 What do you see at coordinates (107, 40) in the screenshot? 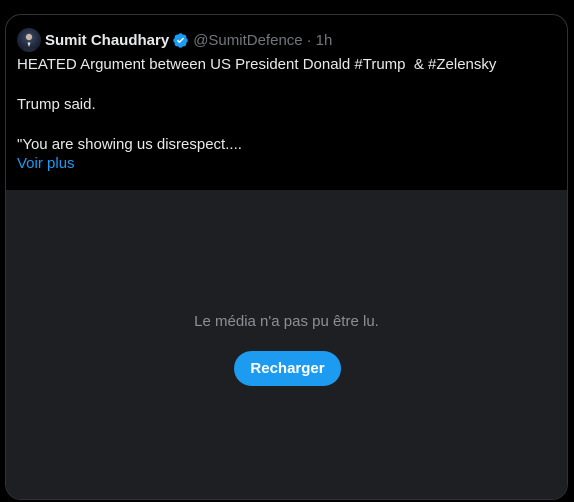
I see `author-name: Sumit Chaudhary` at bounding box center [107, 40].